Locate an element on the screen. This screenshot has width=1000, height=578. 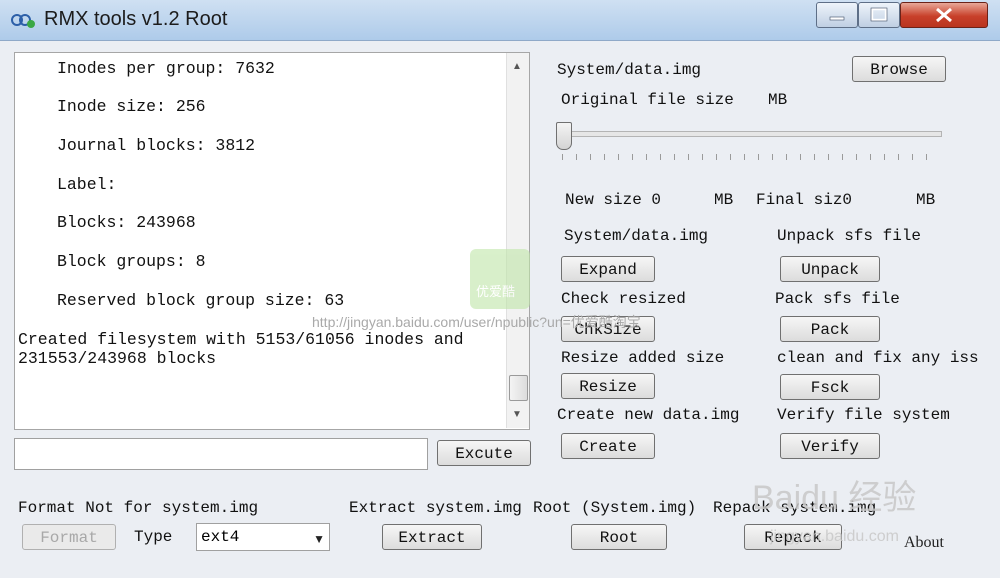
execute-button: Excute is located at coordinates (484, 453).